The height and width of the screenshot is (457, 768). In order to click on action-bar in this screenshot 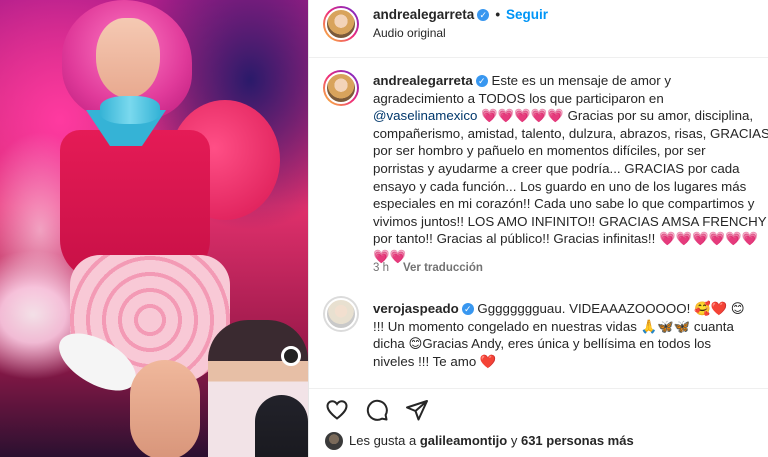, I will do `click(538, 408)`.